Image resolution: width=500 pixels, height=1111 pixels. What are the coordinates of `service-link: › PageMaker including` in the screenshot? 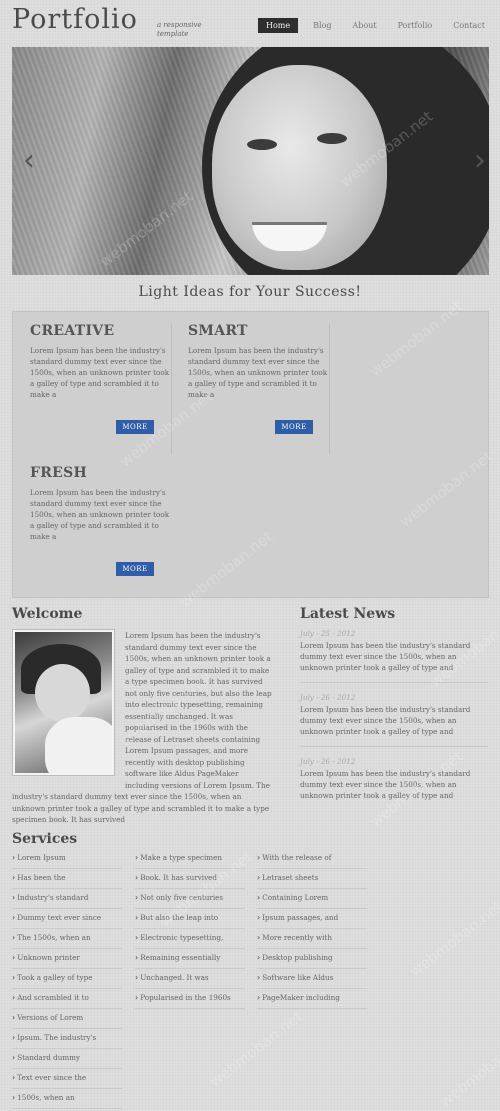 It's located at (312, 999).